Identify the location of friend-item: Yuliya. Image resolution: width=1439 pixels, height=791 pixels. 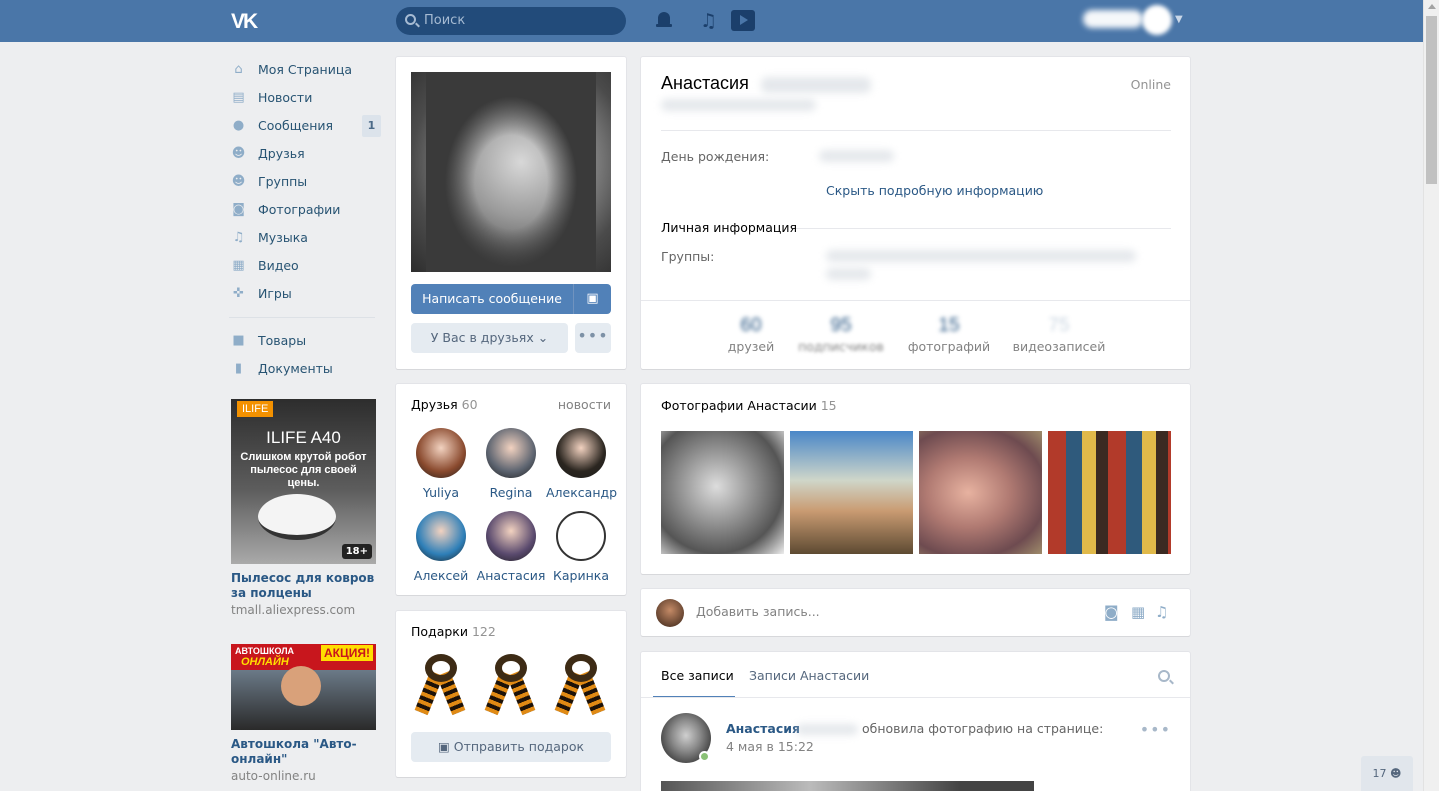
(441, 464).